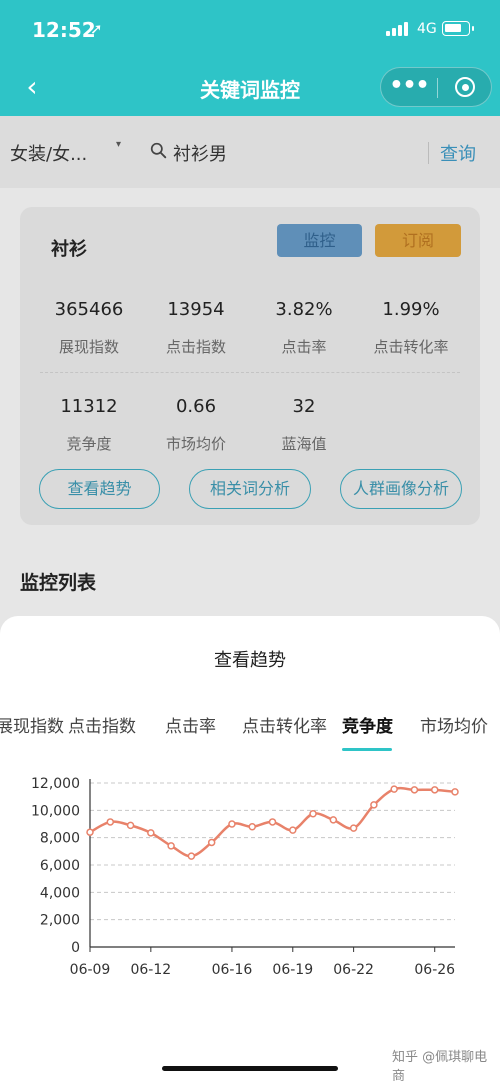 The height and width of the screenshot is (1081, 500). Describe the element at coordinates (304, 406) in the screenshot. I see `stat-value: 32` at that location.